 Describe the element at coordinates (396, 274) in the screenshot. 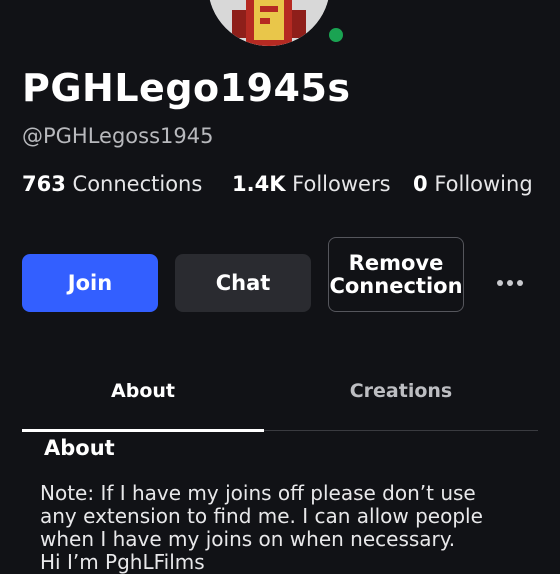

I see `remove-connection-button: Remove Connection` at that location.